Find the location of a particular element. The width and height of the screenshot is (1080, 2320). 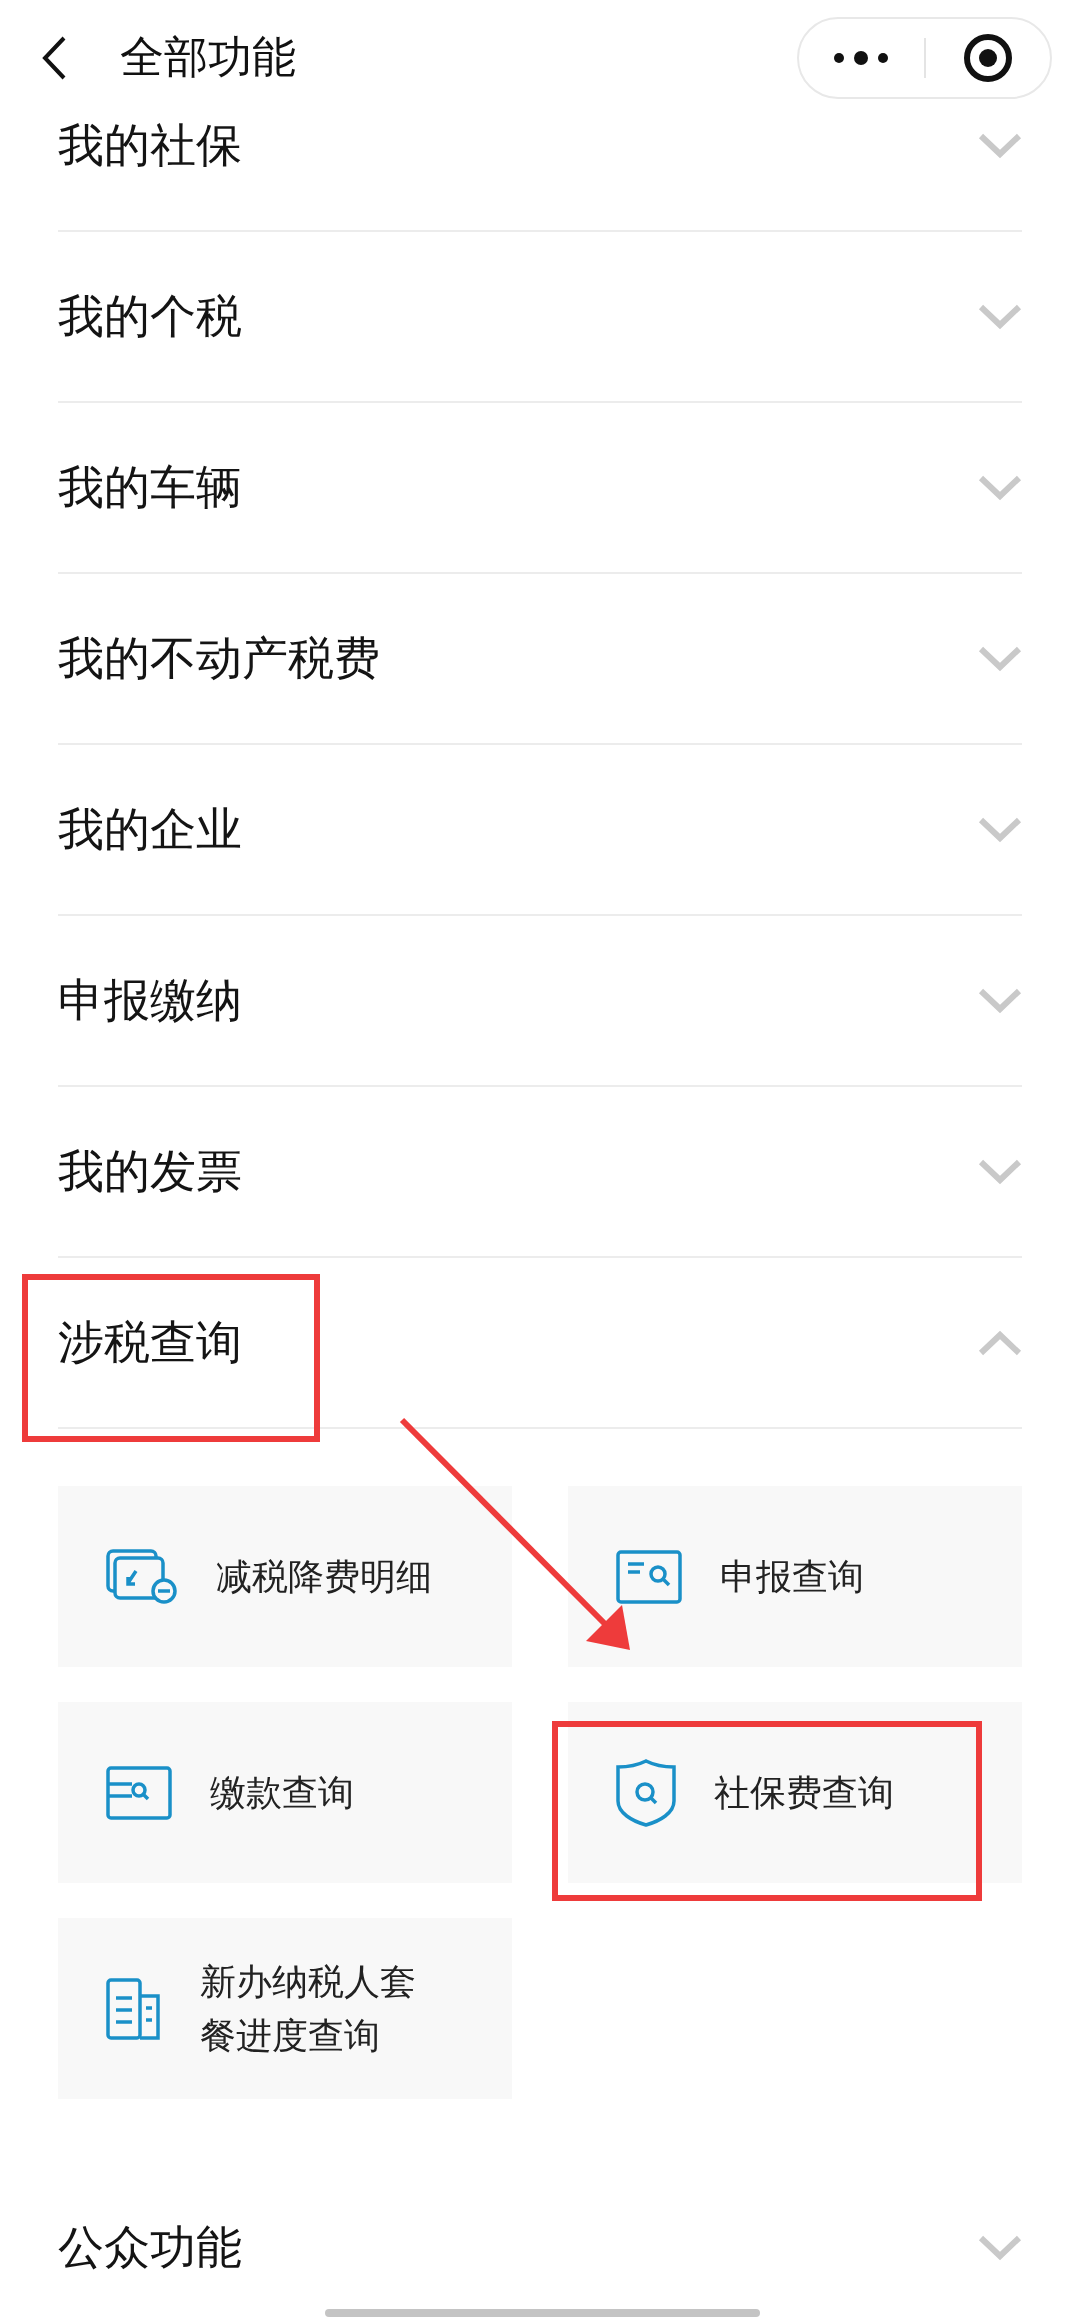

section-title: 我的企业 is located at coordinates (150, 829).